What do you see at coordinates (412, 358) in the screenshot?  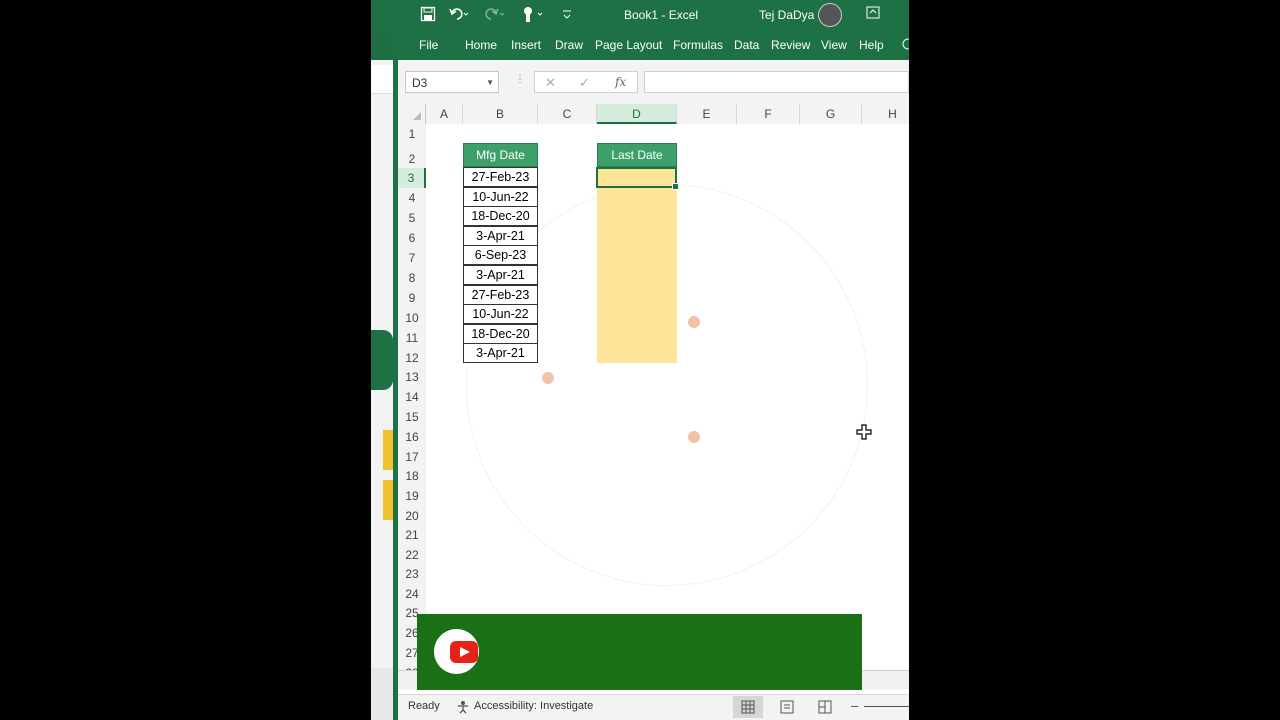 I see `row-header-12: 12` at bounding box center [412, 358].